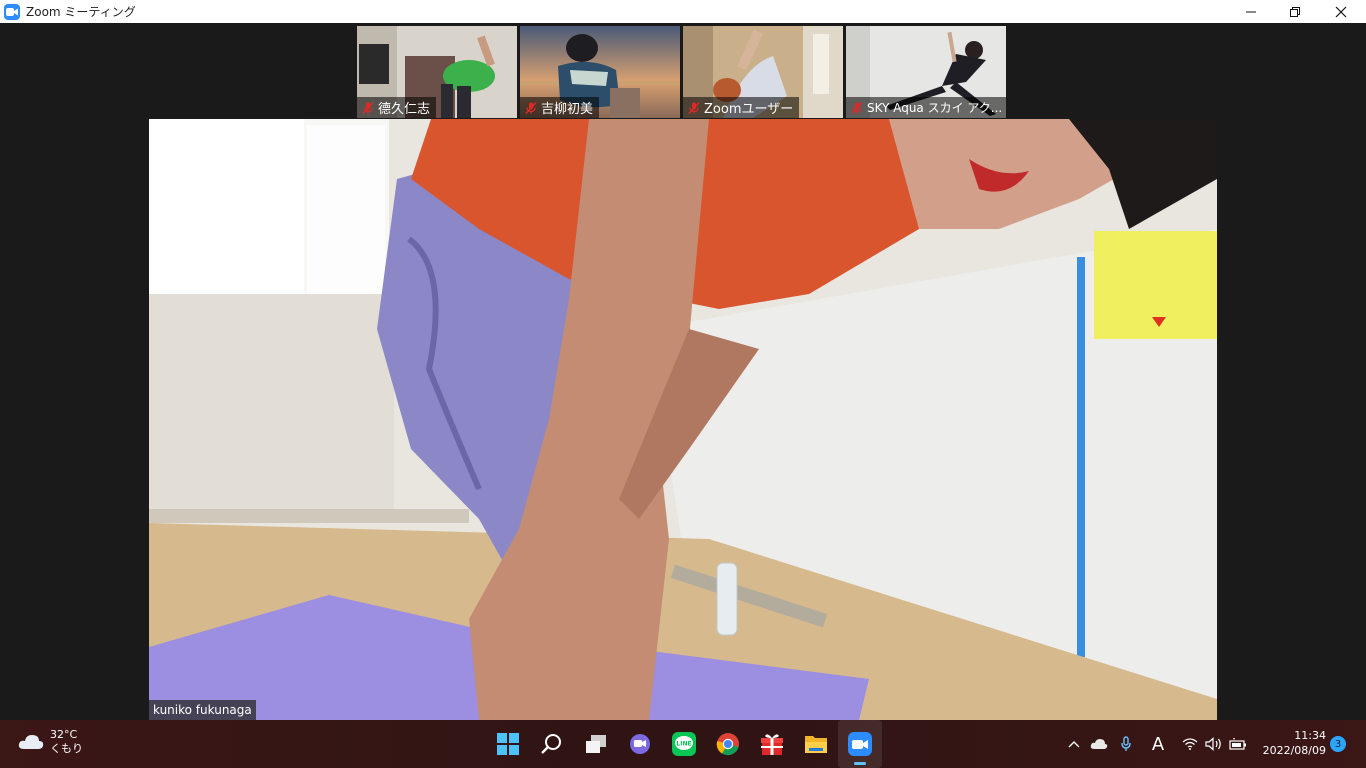 This screenshot has height=768, width=1366. I want to click on chat-button, so click(640, 744).